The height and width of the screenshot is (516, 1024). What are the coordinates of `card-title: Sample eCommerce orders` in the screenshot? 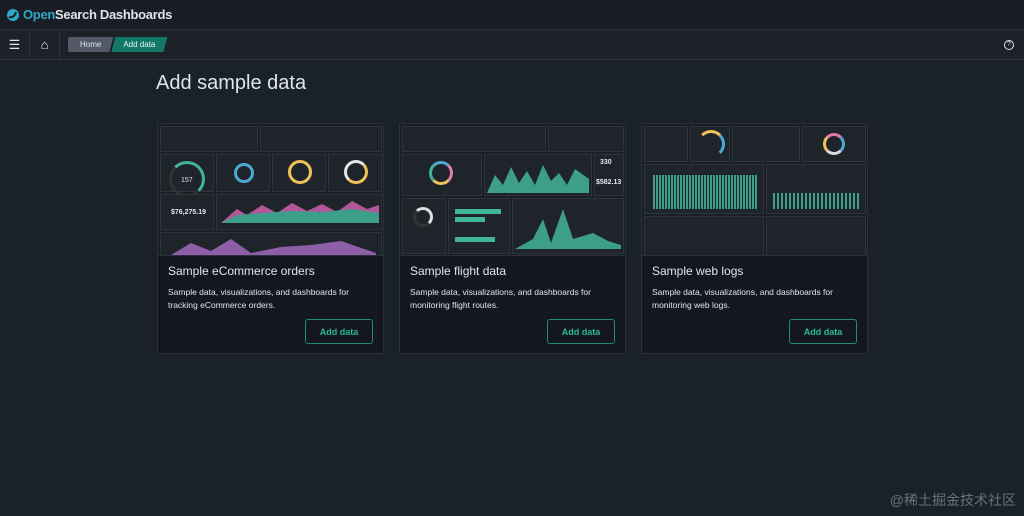 It's located at (241, 271).